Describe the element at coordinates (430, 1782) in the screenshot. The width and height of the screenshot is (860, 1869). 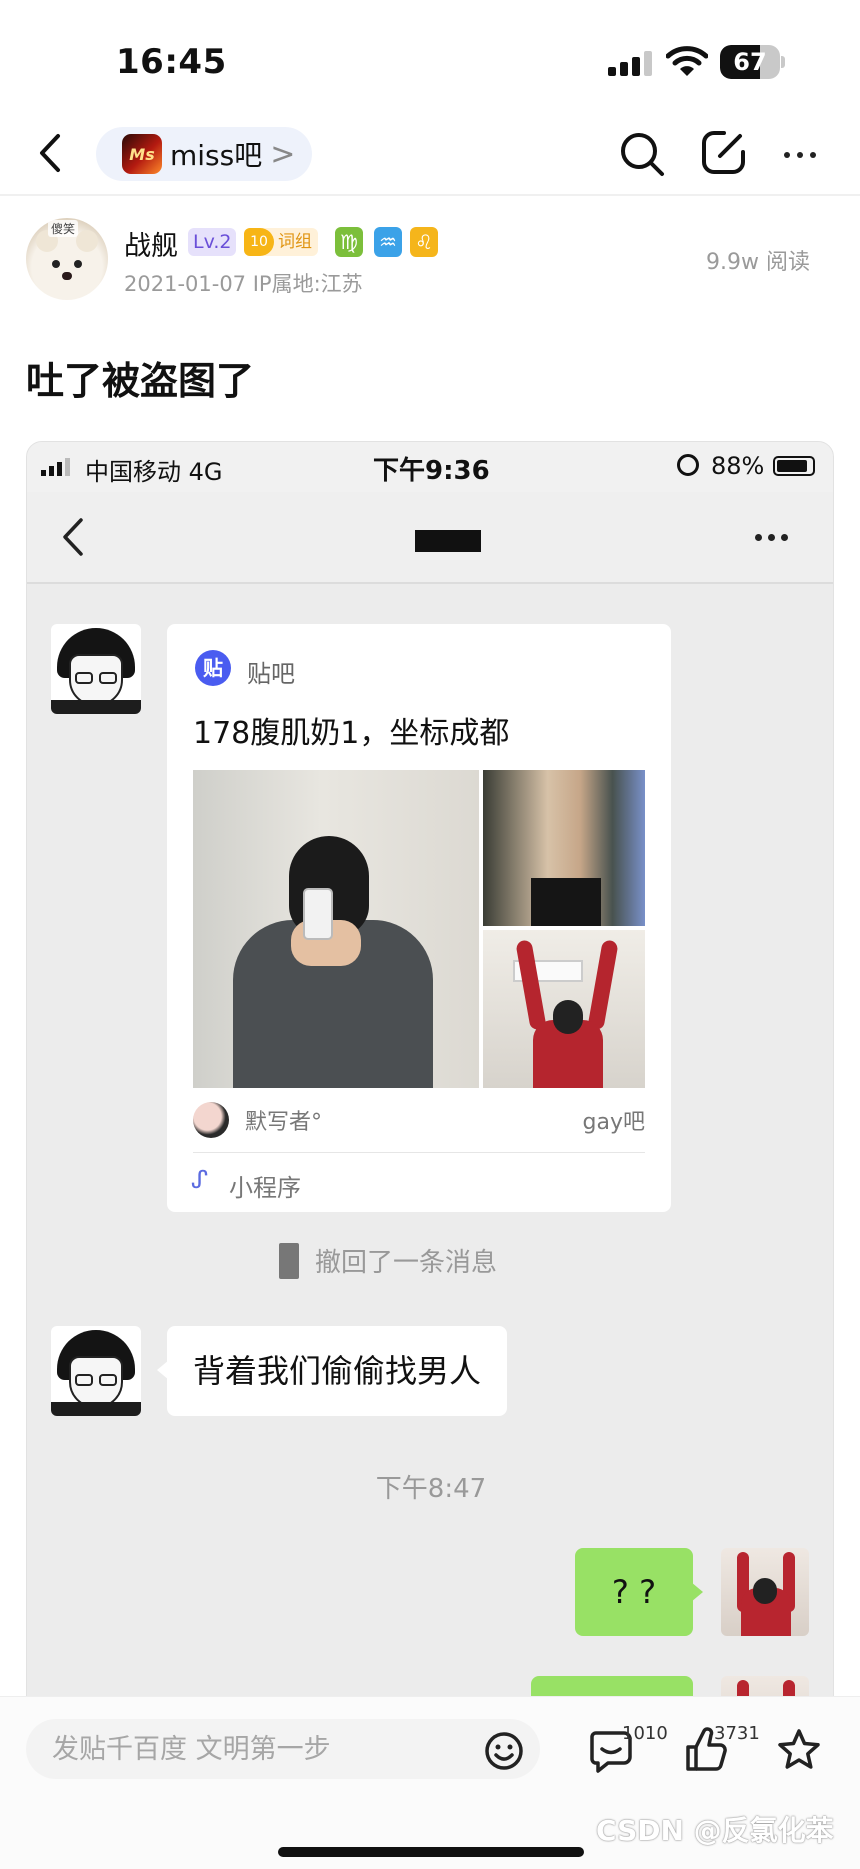
I see `bottom-bar: 1010 3731 CSDN @反氯化苯` at that location.